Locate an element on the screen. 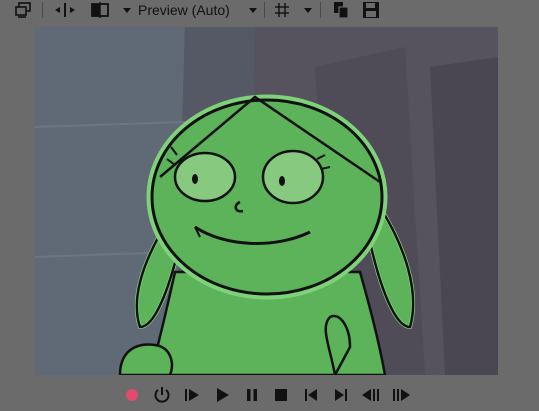 This screenshot has height=411, width=539. split-icon is located at coordinates (65, 10).